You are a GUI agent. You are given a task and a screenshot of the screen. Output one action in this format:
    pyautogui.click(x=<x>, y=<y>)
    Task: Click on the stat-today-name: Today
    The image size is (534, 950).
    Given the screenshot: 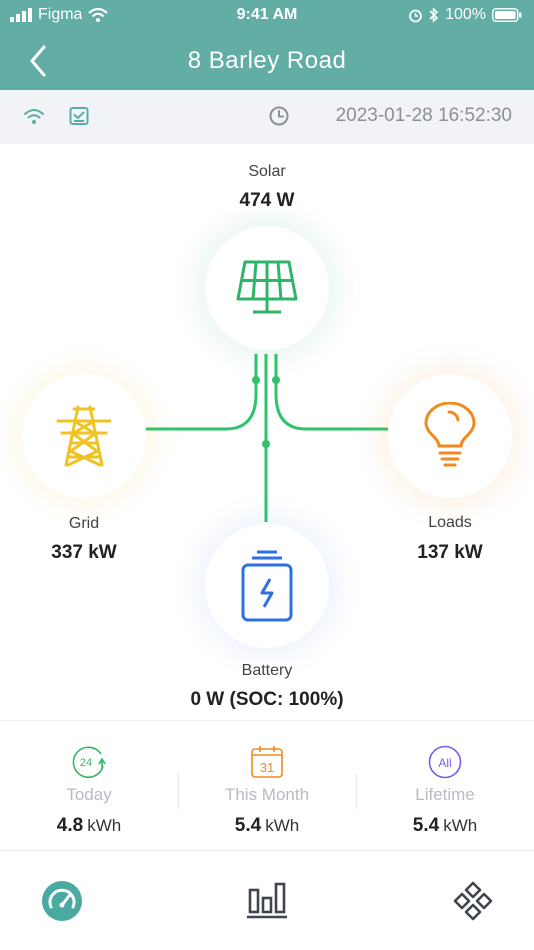 What is the action you would take?
    pyautogui.click(x=89, y=794)
    